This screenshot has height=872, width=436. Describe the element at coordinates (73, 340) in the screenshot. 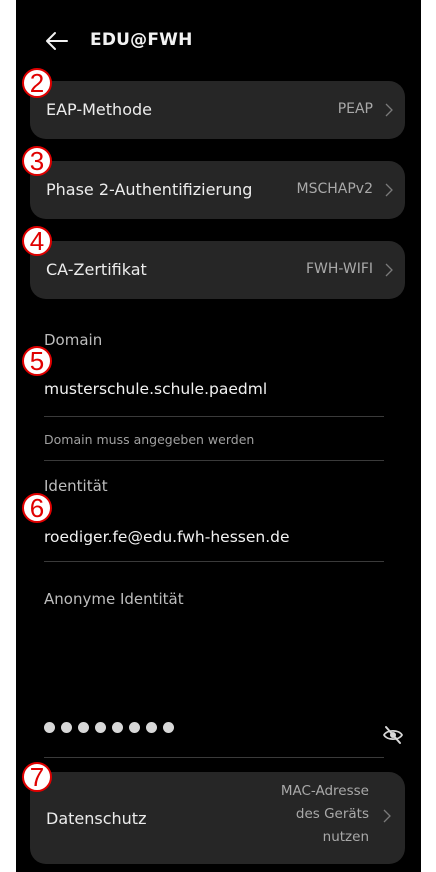

I see `domain-label: Domain` at that location.